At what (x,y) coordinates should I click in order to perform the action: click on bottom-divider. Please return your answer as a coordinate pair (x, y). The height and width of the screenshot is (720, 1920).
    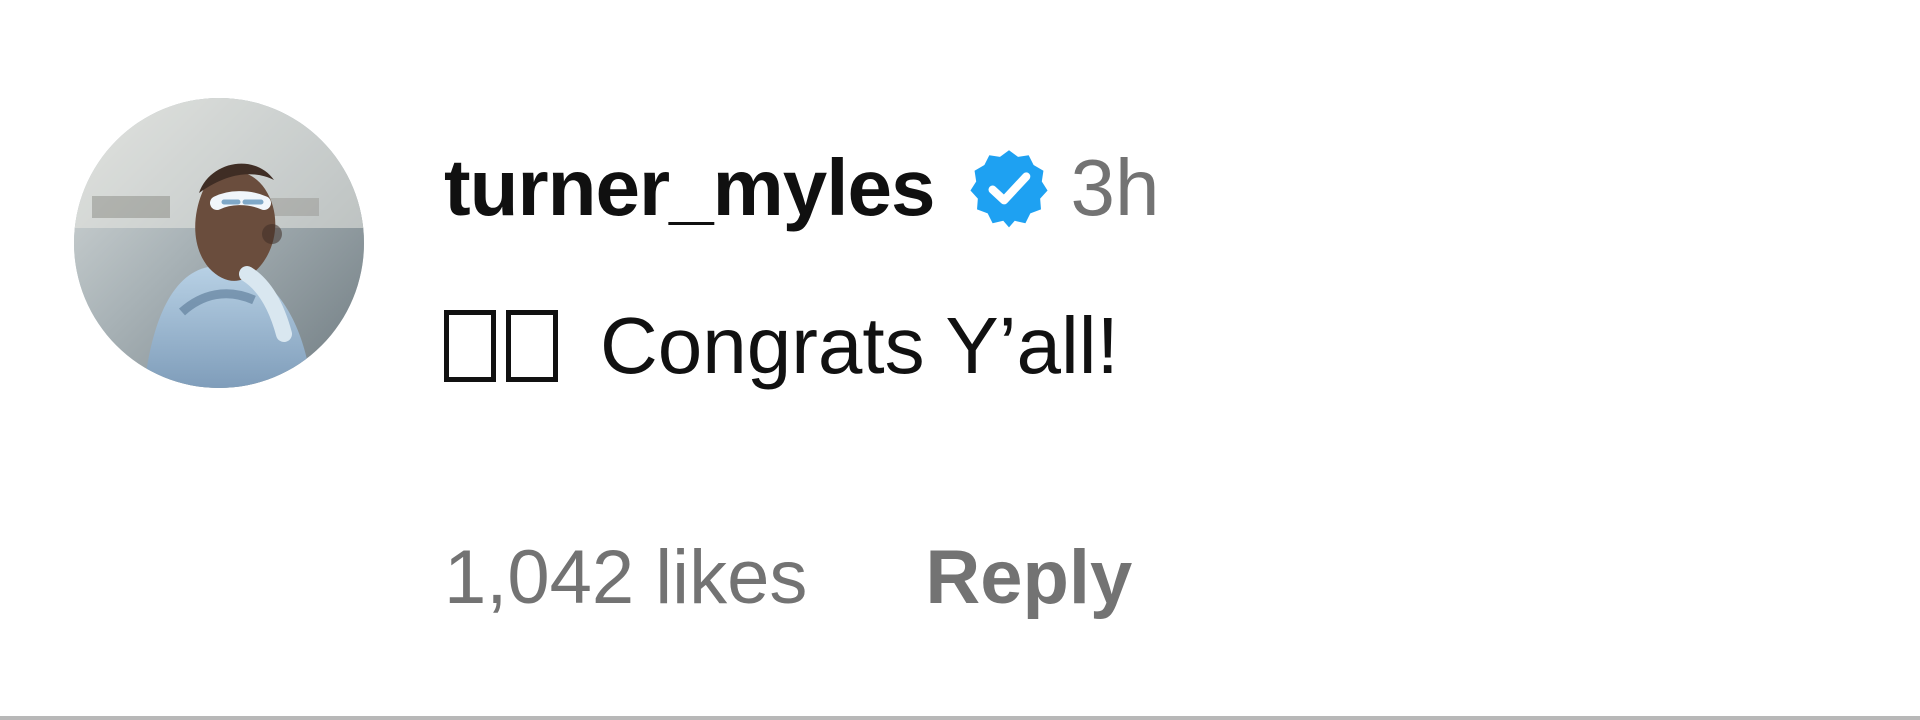
    Looking at the image, I should click on (960, 718).